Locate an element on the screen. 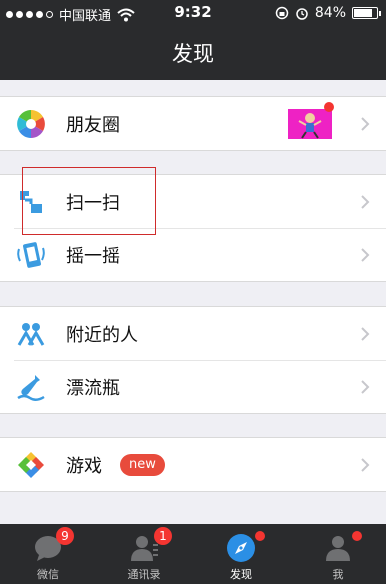  list-item-label: 朋友圈 is located at coordinates (93, 125).